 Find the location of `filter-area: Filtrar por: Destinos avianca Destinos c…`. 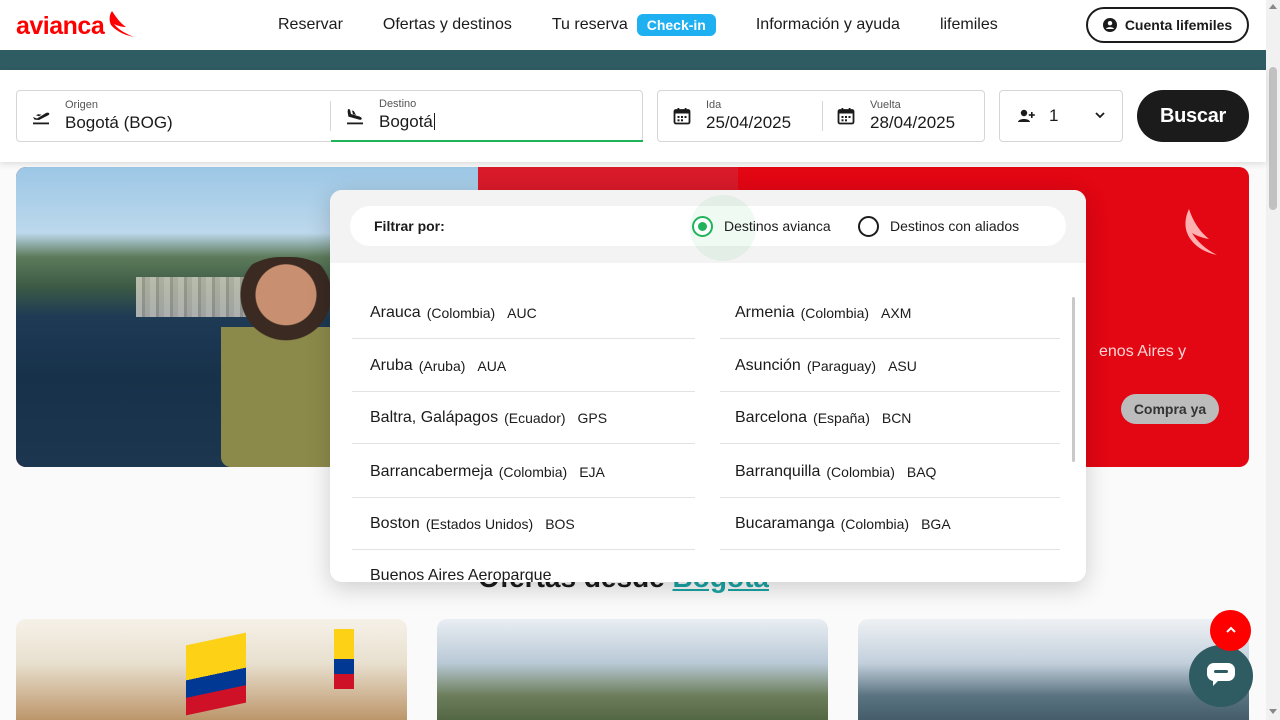

filter-area: Filtrar por: Destinos avianca Destinos c… is located at coordinates (708, 226).